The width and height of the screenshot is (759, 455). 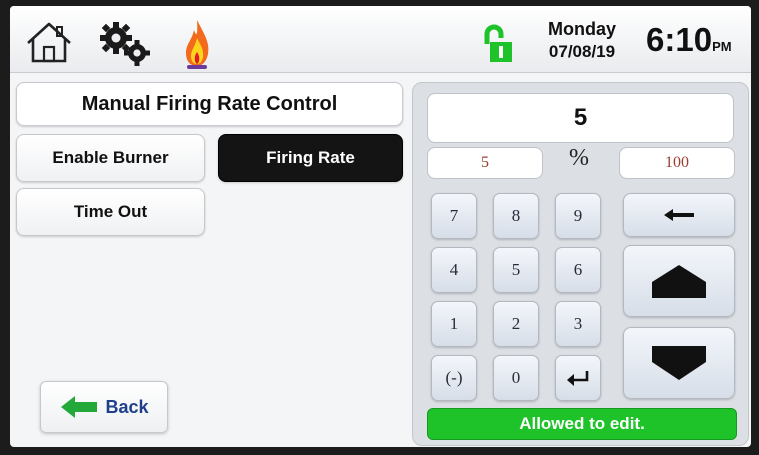 What do you see at coordinates (454, 378) in the screenshot?
I see `key-negative: (-)` at bounding box center [454, 378].